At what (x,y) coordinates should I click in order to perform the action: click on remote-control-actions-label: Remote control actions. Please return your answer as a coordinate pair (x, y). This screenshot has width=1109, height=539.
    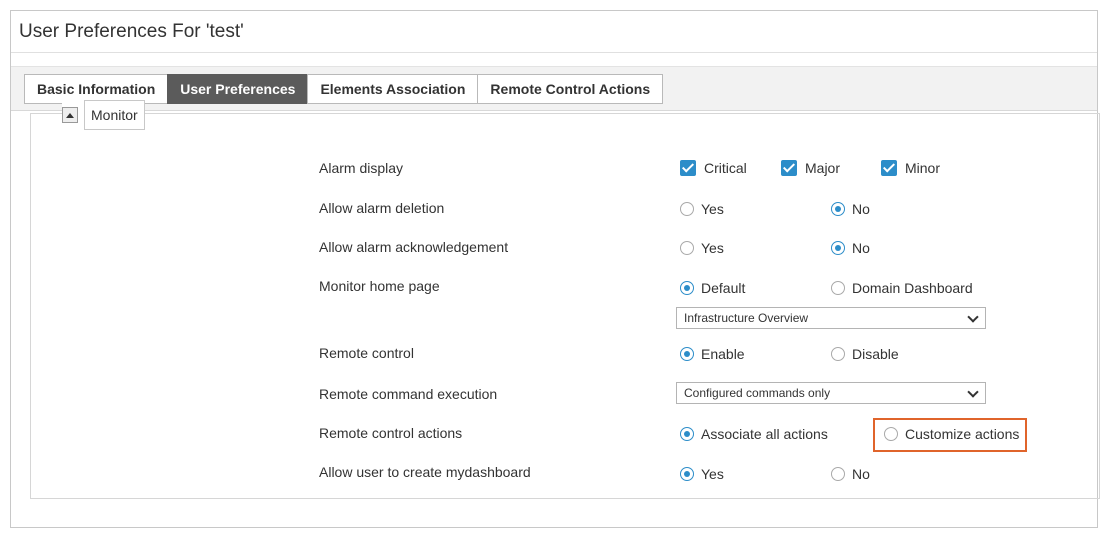
    Looking at the image, I should click on (391, 433).